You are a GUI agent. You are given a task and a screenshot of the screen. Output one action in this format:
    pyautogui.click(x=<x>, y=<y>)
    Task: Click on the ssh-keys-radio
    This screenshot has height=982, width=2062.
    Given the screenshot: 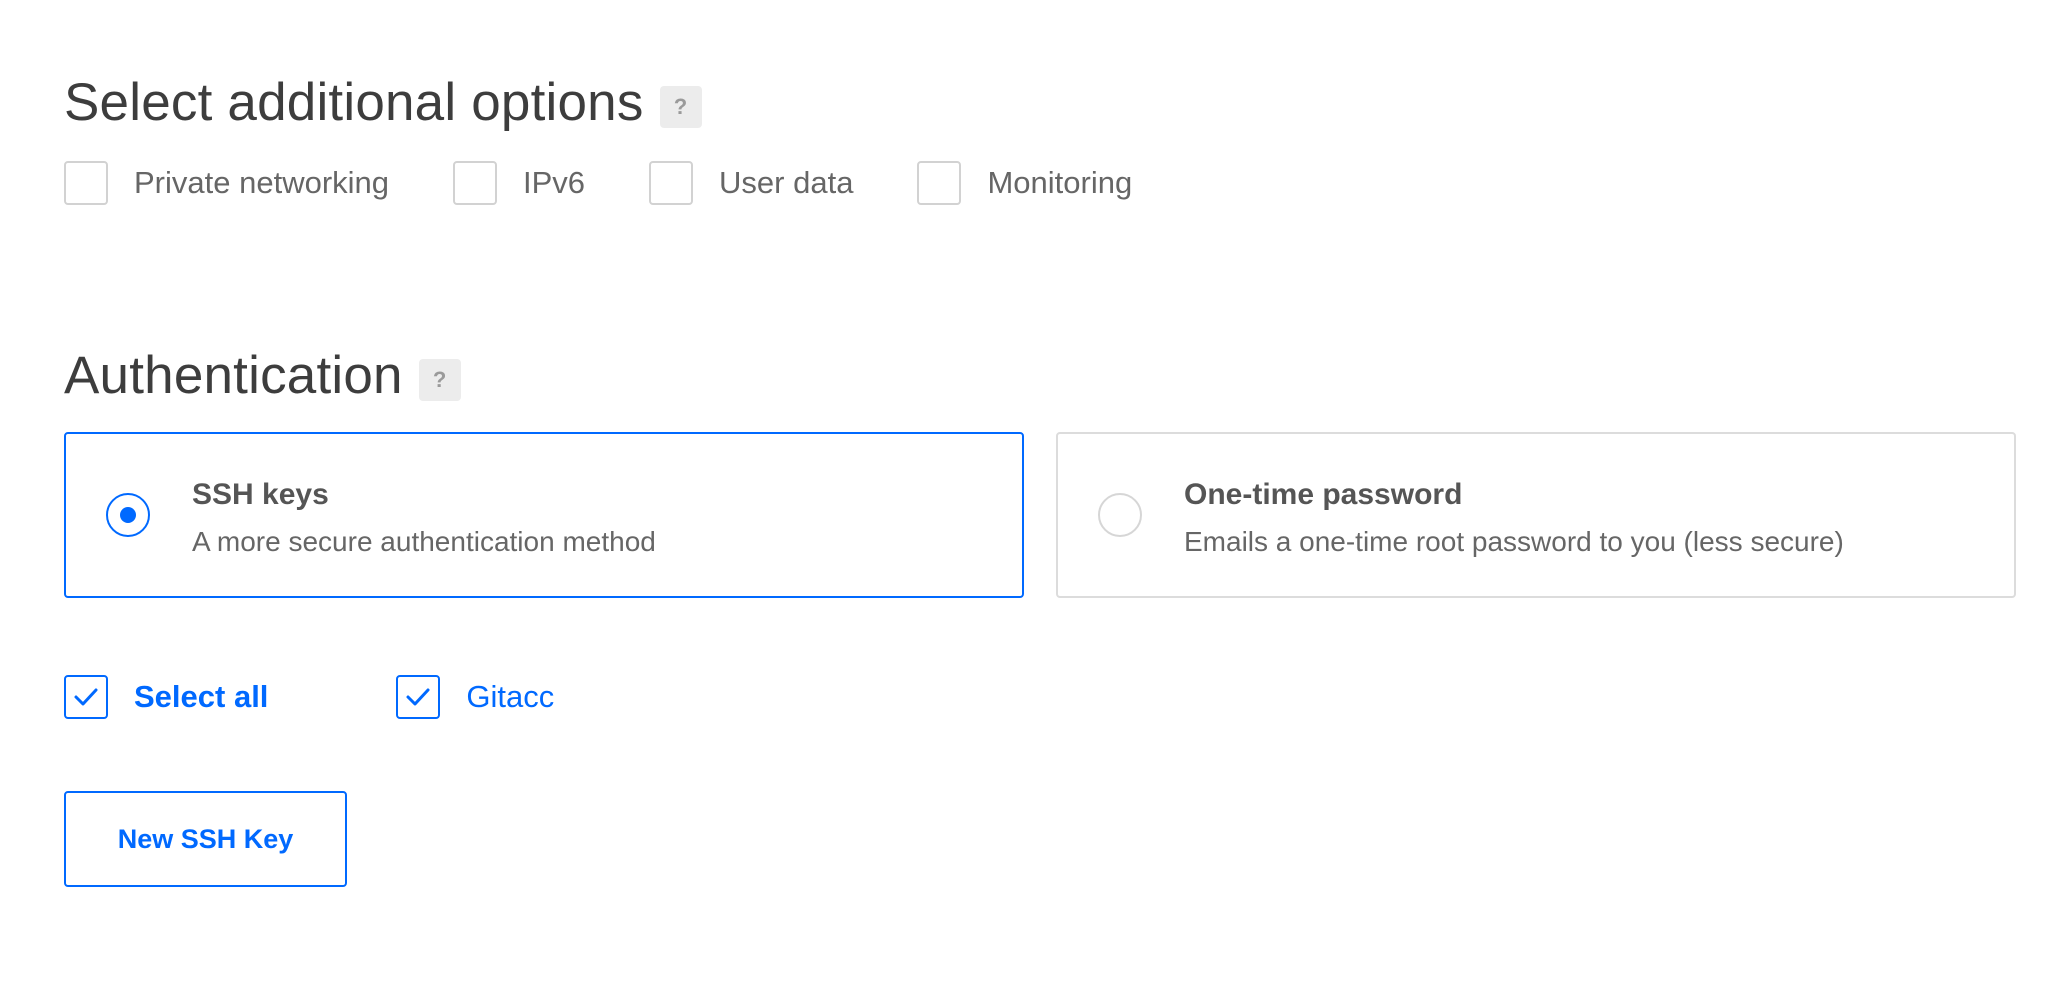 What is the action you would take?
    pyautogui.click(x=128, y=515)
    